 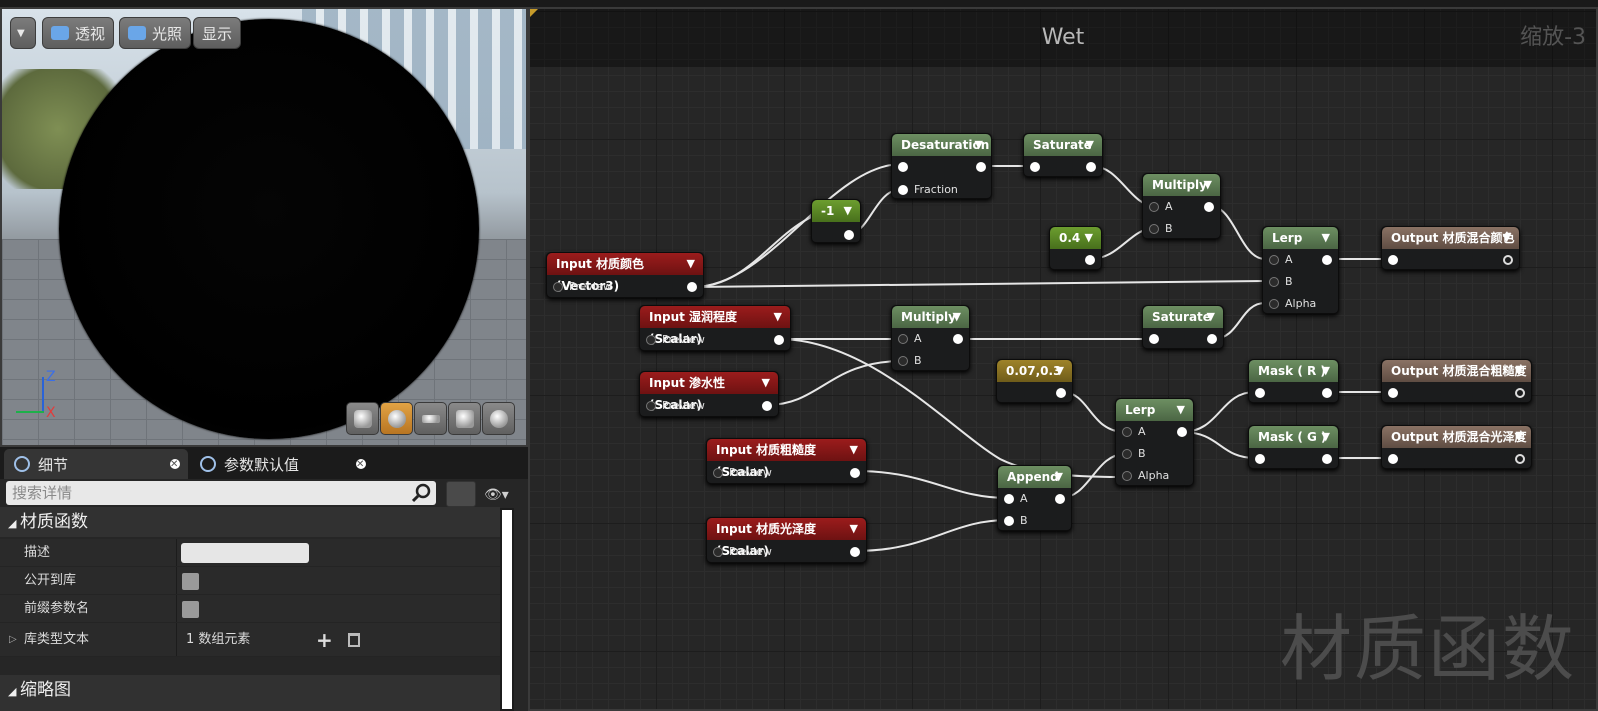 What do you see at coordinates (786, 461) in the screenshot?
I see `node-input-roughness: Input 材质粗糙度 (Scalar) ▼ Preview` at bounding box center [786, 461].